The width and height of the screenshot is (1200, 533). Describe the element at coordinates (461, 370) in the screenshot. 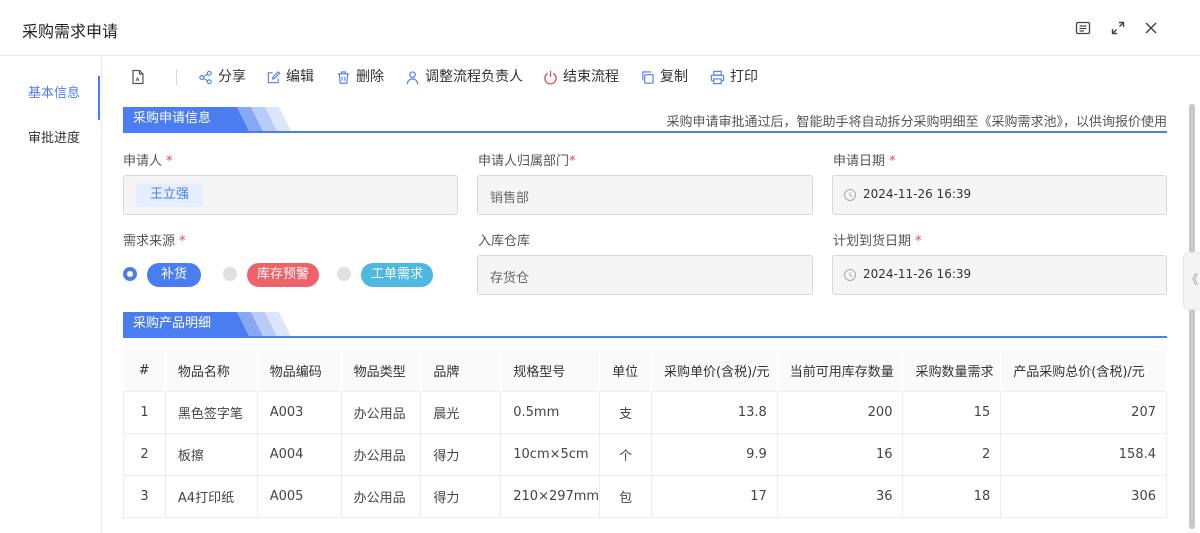

I see `col-header: 品牌` at that location.